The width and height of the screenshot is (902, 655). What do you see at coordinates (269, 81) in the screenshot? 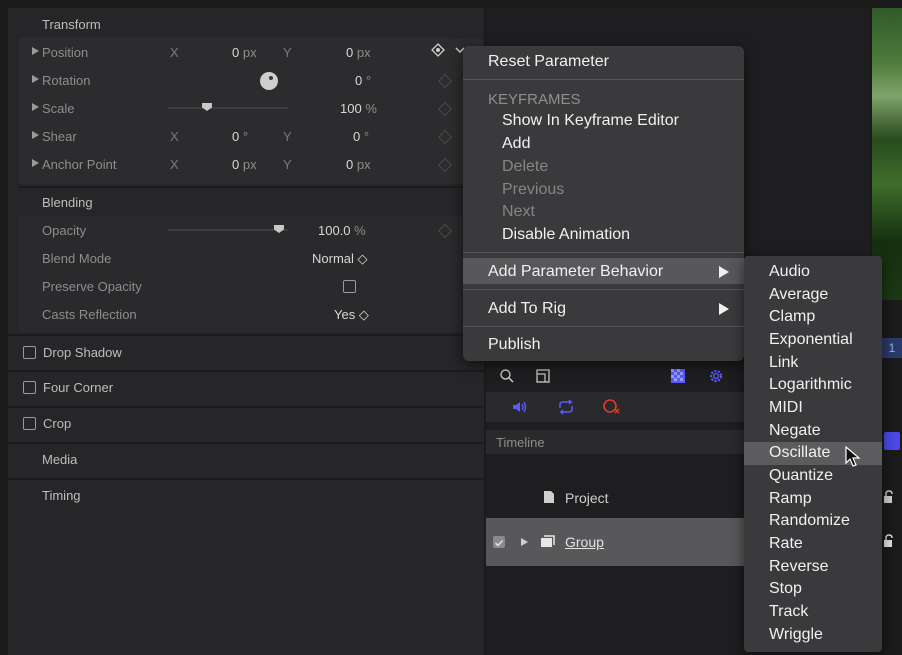
I see `rotation-dial` at bounding box center [269, 81].